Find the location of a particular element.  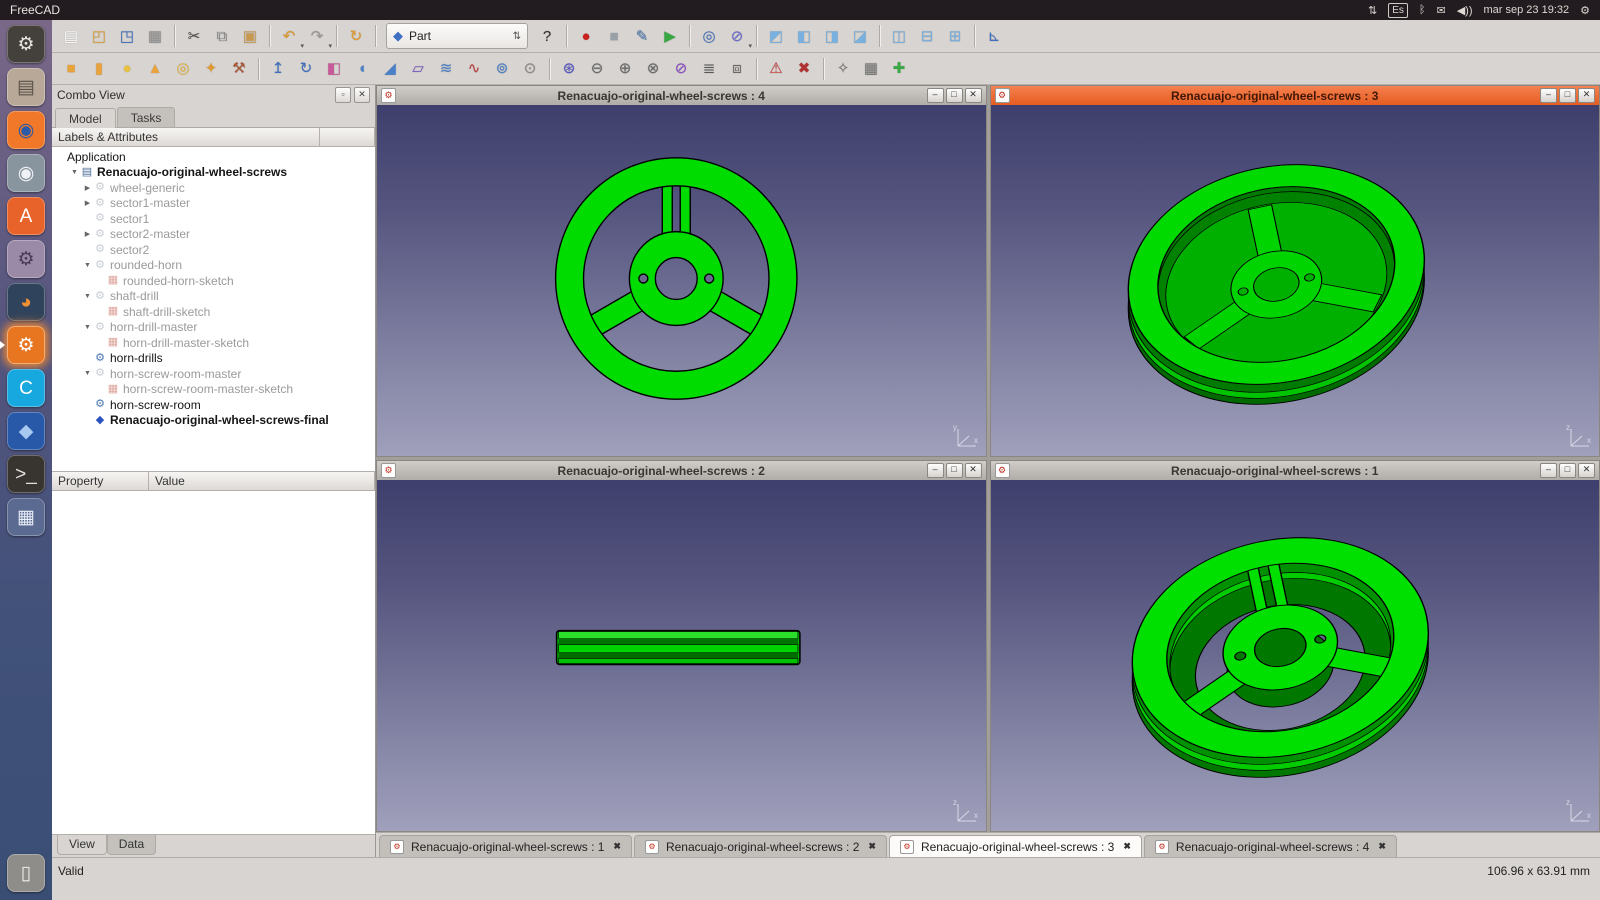

bluetooth-icon: ᛒ is located at coordinates (1422, 10).